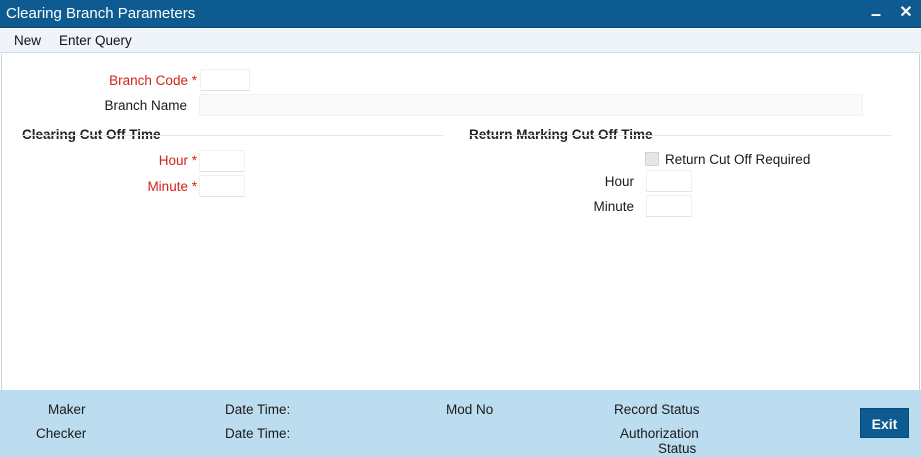 The height and width of the screenshot is (457, 921). Describe the element at coordinates (669, 206) in the screenshot. I see `return-minute-input` at that location.